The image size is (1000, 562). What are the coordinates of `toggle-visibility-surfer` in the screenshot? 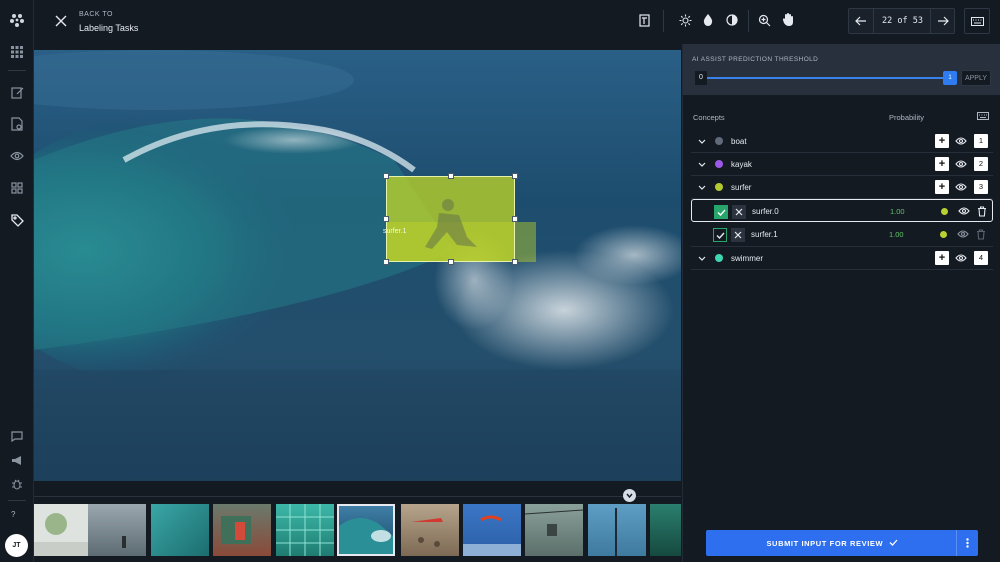 It's located at (961, 187).